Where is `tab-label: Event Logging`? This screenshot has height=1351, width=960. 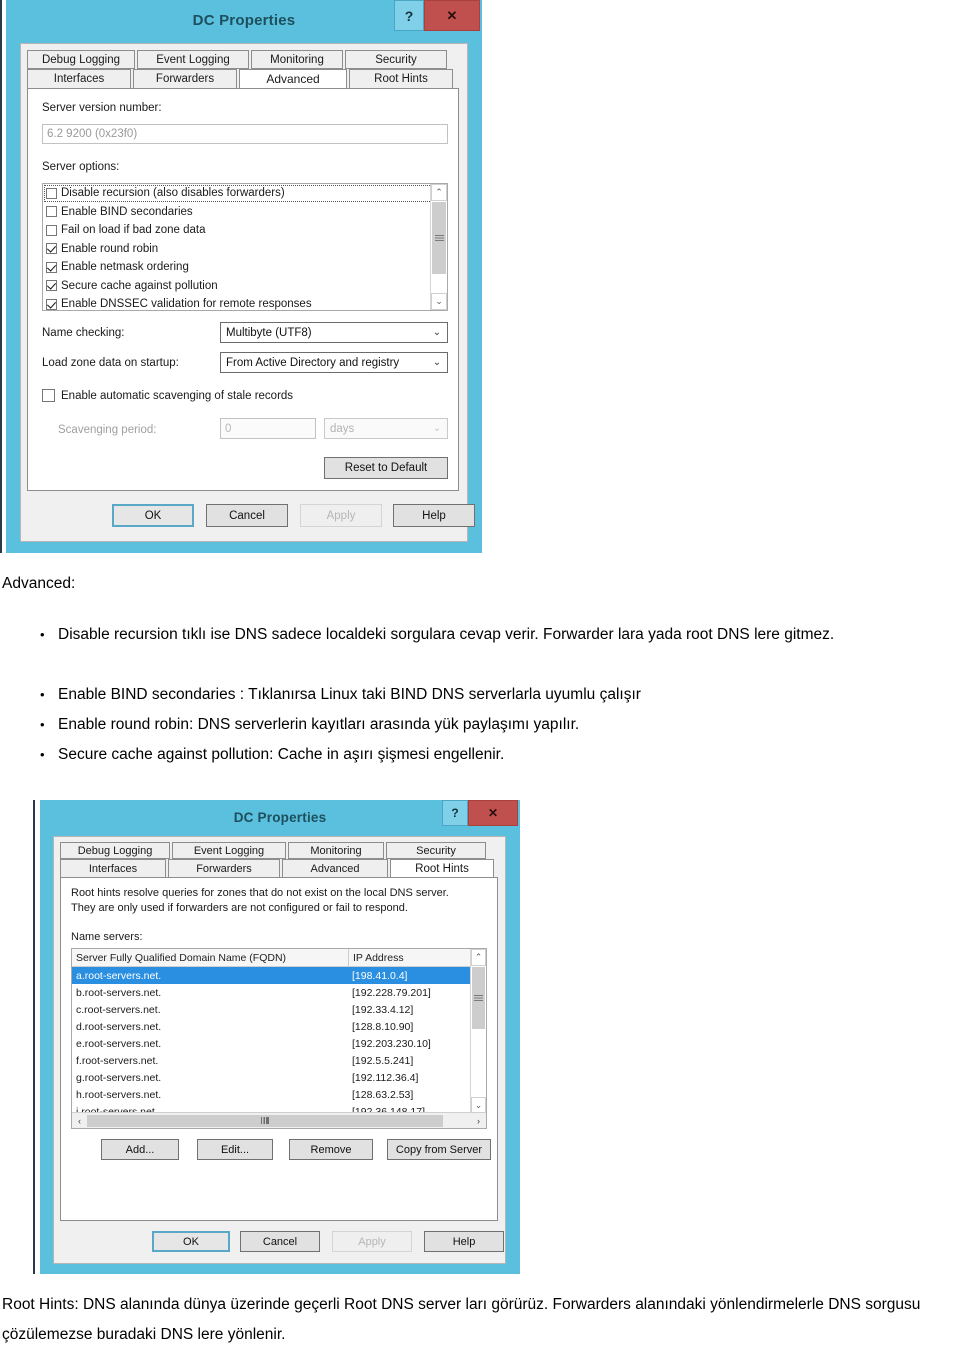
tab-label: Event Logging is located at coordinates (229, 850).